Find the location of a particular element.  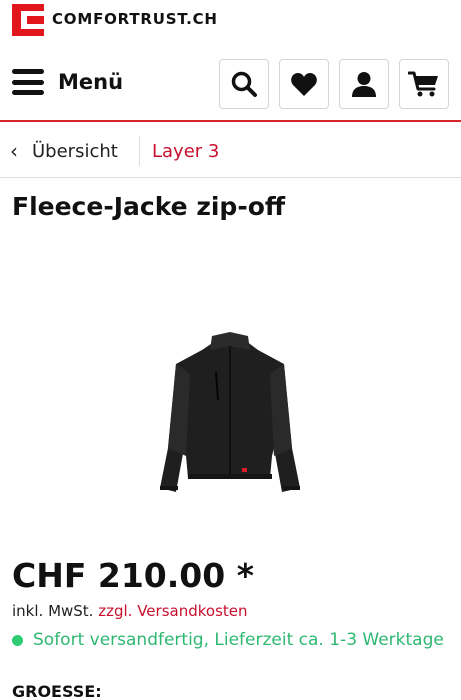

search-button is located at coordinates (244, 84).